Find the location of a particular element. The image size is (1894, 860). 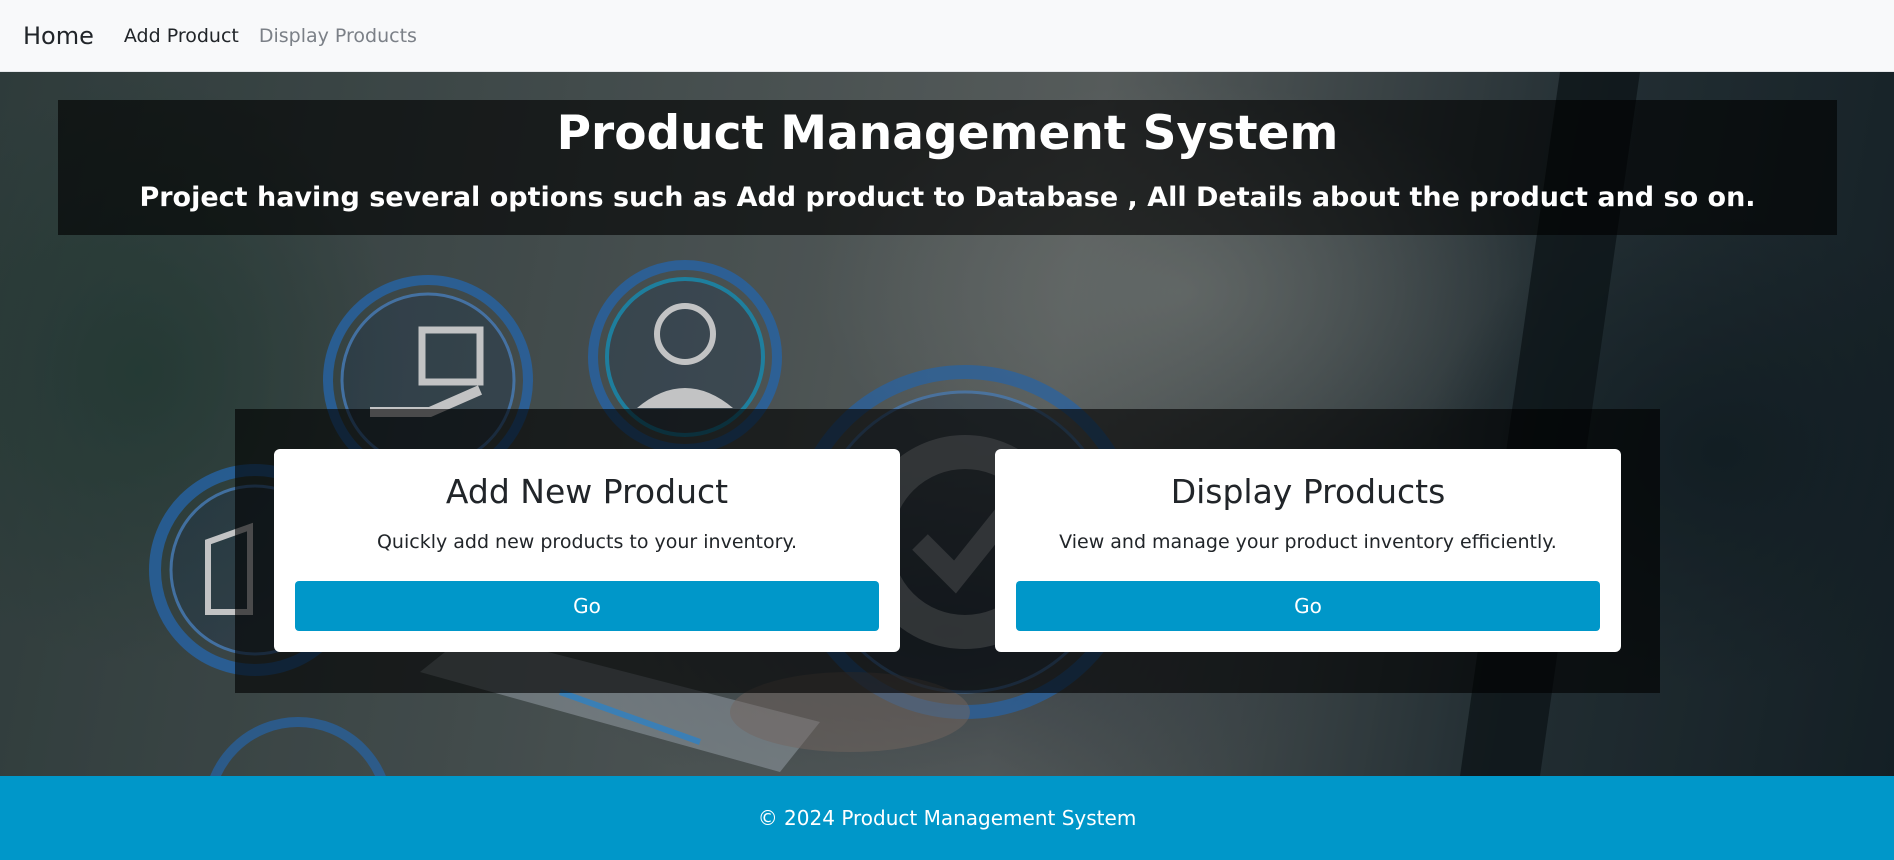

display-products-go-button: Go is located at coordinates (1308, 606).